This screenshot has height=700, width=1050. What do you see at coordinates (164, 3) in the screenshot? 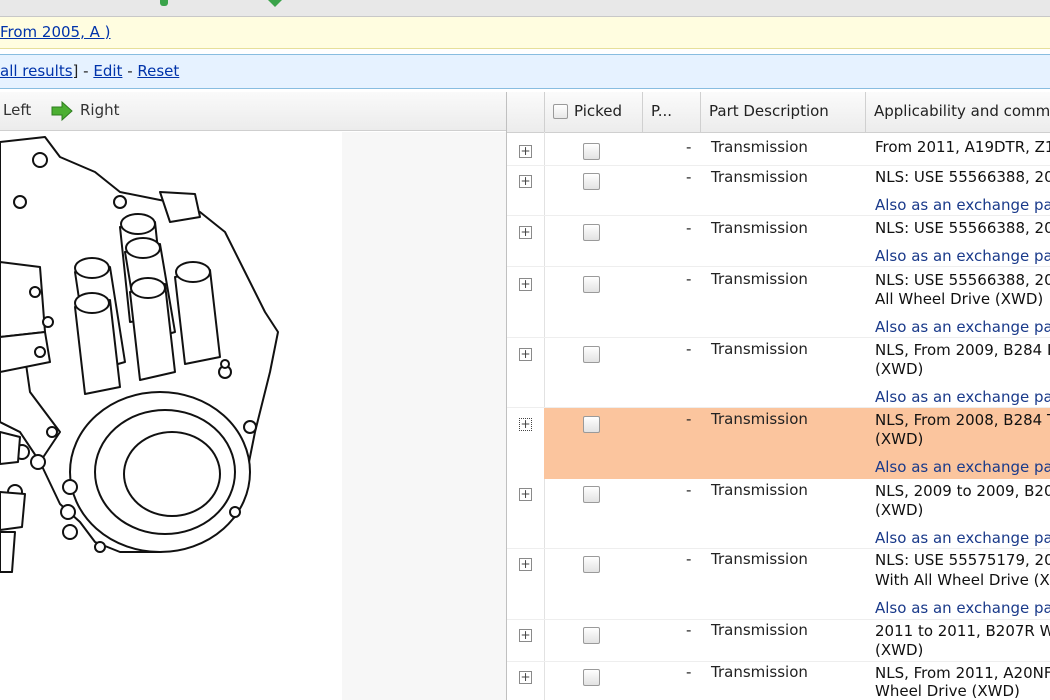
I see `green-toolbar-icon` at bounding box center [164, 3].